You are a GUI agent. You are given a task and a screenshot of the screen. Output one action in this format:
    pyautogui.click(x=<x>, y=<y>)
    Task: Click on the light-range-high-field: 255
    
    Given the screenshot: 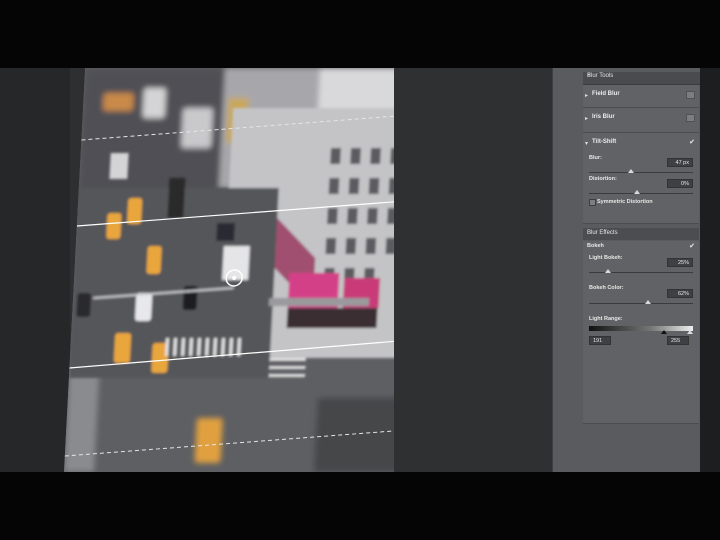 What is the action you would take?
    pyautogui.click(x=678, y=340)
    